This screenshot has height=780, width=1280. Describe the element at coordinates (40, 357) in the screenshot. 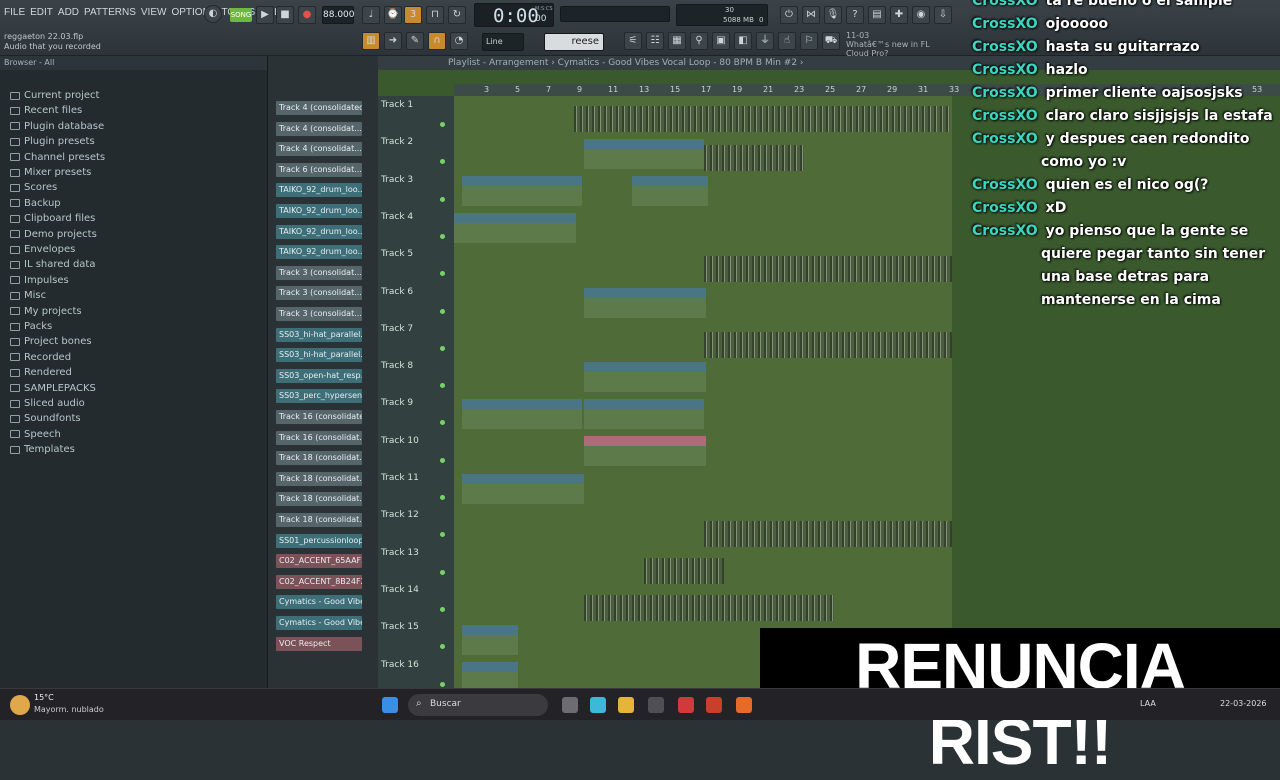

I see `browser-item: Recorded` at that location.